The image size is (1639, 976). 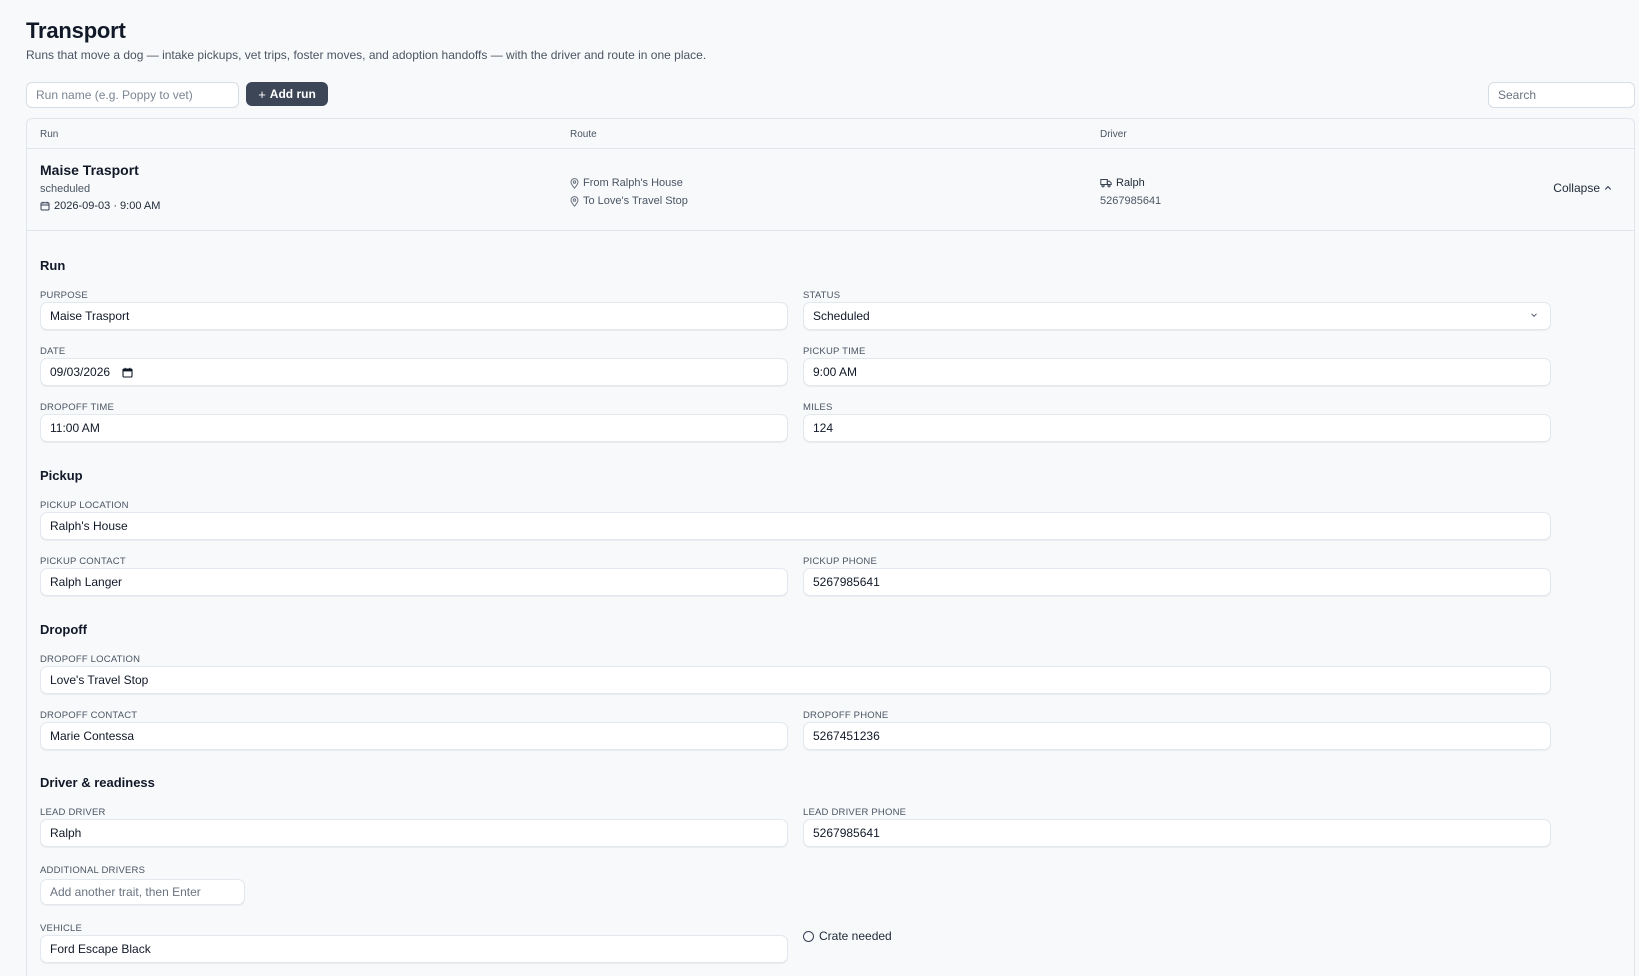 What do you see at coordinates (53, 351) in the screenshot?
I see `date-label: DATE` at bounding box center [53, 351].